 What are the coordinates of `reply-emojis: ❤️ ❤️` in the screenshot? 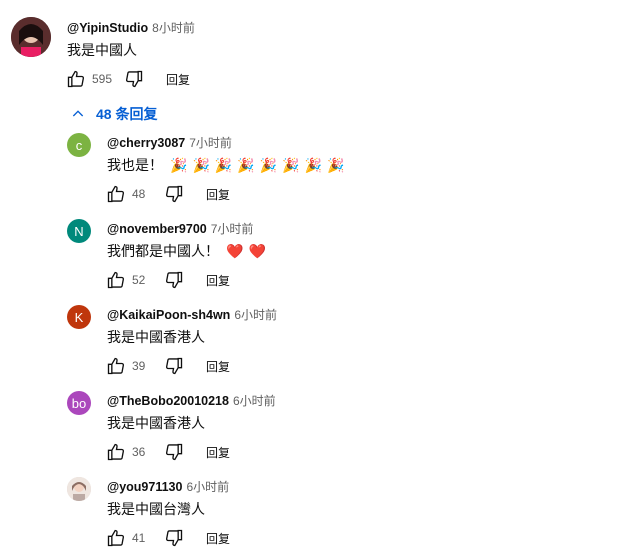 It's located at (247, 251).